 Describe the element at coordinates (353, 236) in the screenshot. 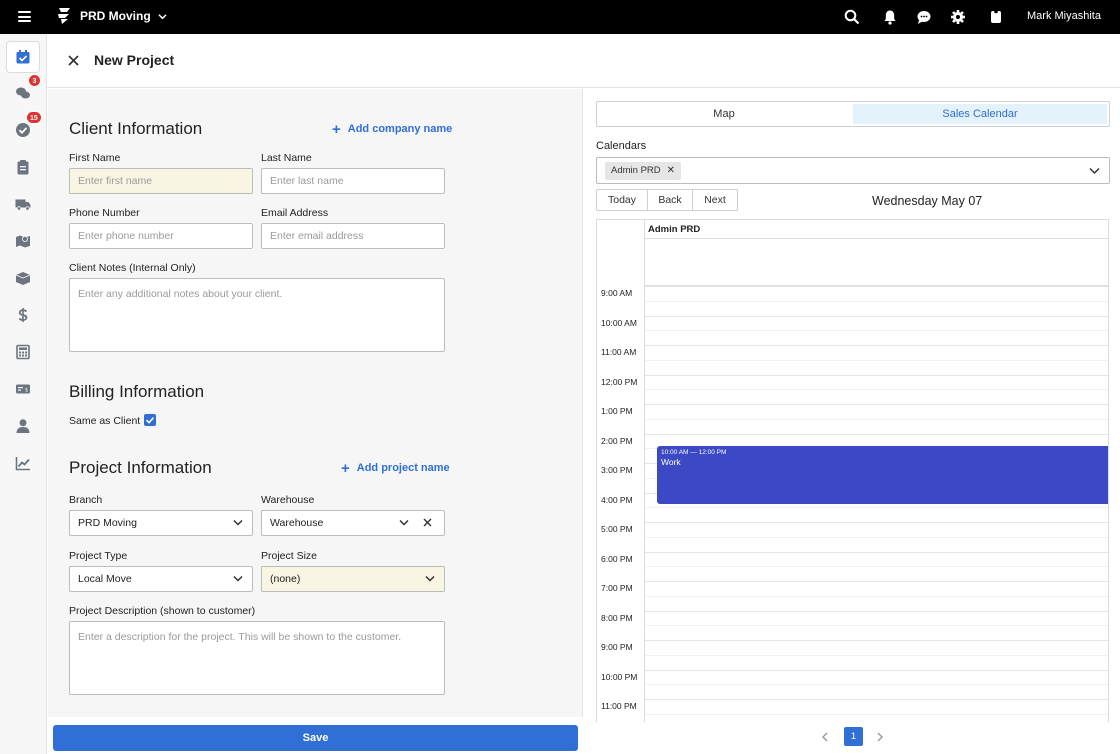

I see `email-input: Enter email address` at that location.